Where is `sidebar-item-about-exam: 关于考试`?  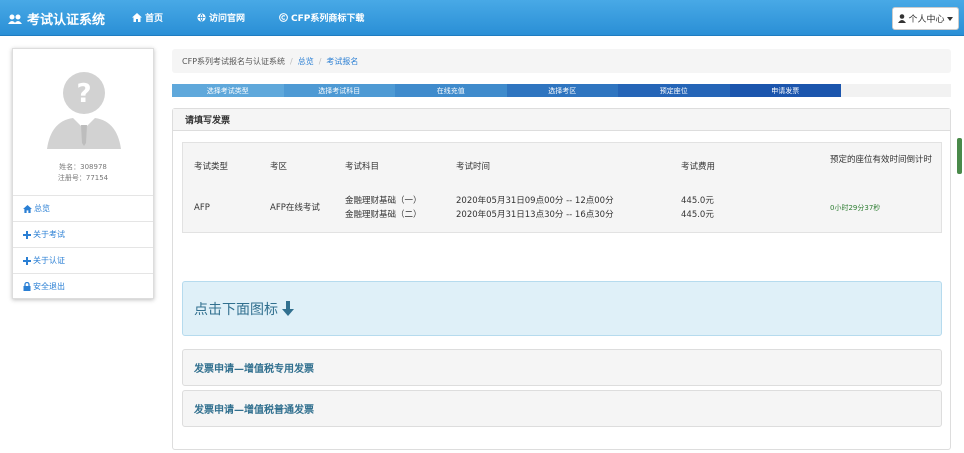
sidebar-item-about-exam: 关于考试 is located at coordinates (83, 234).